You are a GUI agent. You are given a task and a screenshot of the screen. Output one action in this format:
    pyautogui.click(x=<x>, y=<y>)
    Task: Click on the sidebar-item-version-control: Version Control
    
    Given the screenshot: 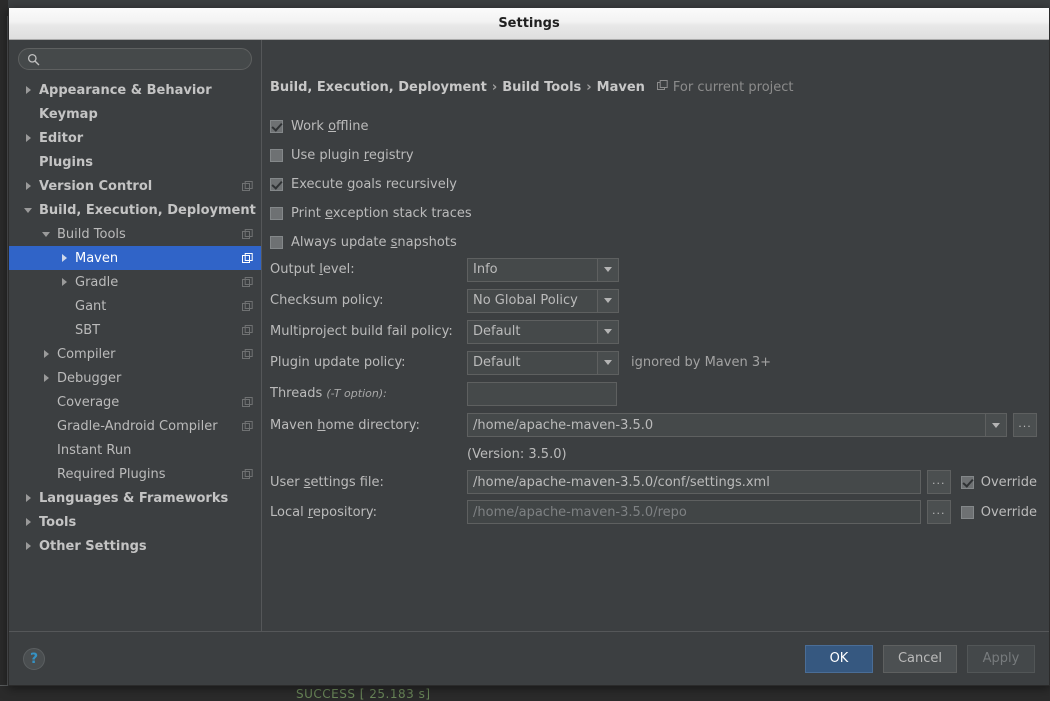 What is the action you would take?
    pyautogui.click(x=135, y=186)
    